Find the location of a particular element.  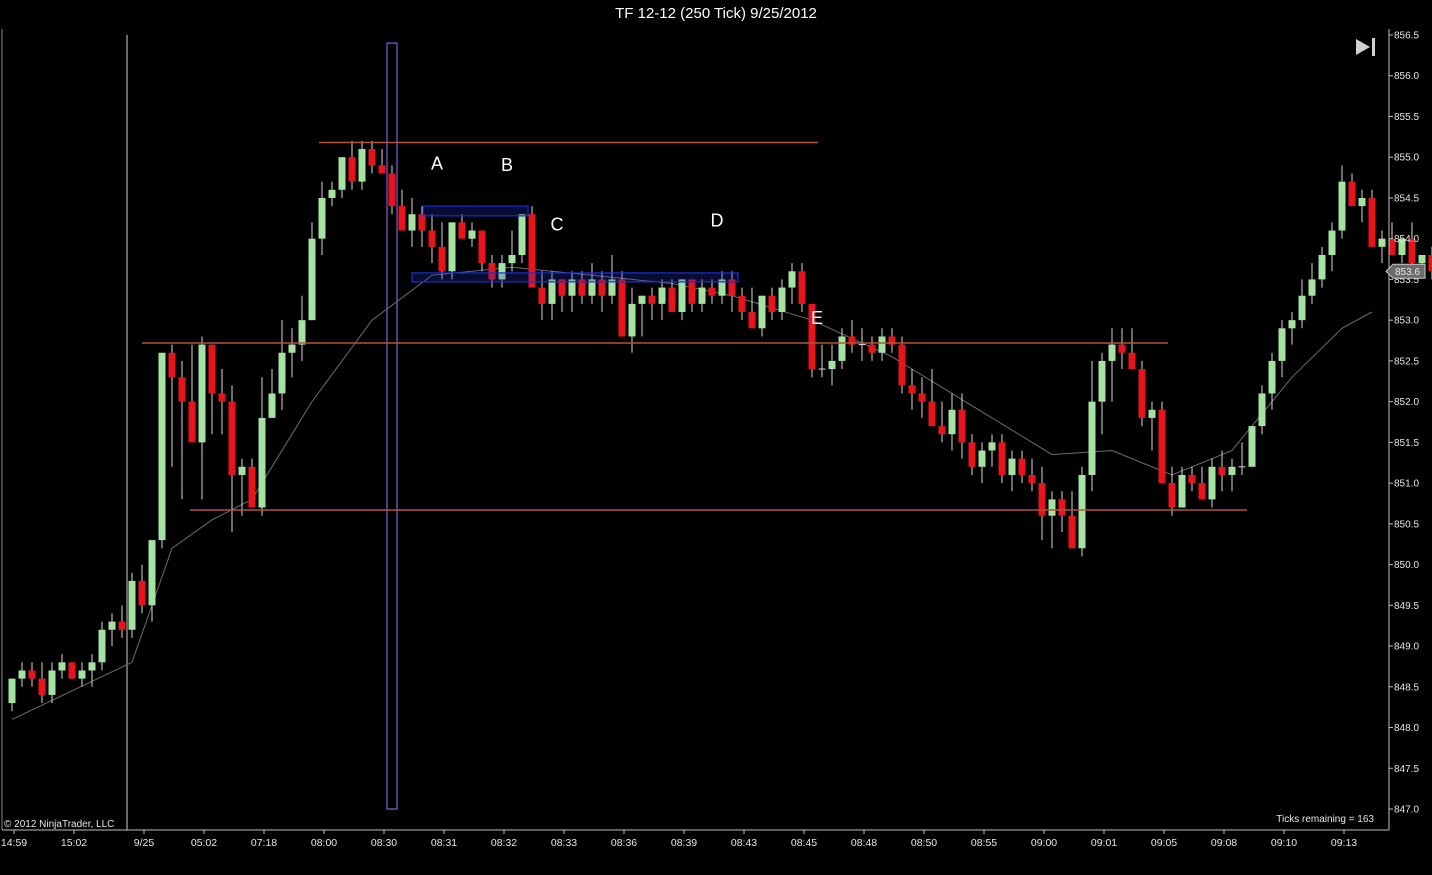

marker-d: D is located at coordinates (717, 220).